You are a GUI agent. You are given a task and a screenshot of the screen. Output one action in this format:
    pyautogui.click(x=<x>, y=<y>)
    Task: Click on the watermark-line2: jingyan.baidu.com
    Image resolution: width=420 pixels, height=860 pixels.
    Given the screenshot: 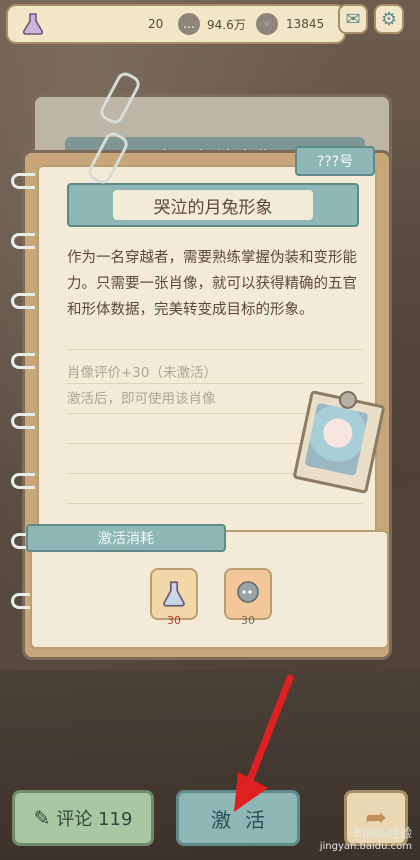 What is the action you would take?
    pyautogui.click(x=365, y=846)
    